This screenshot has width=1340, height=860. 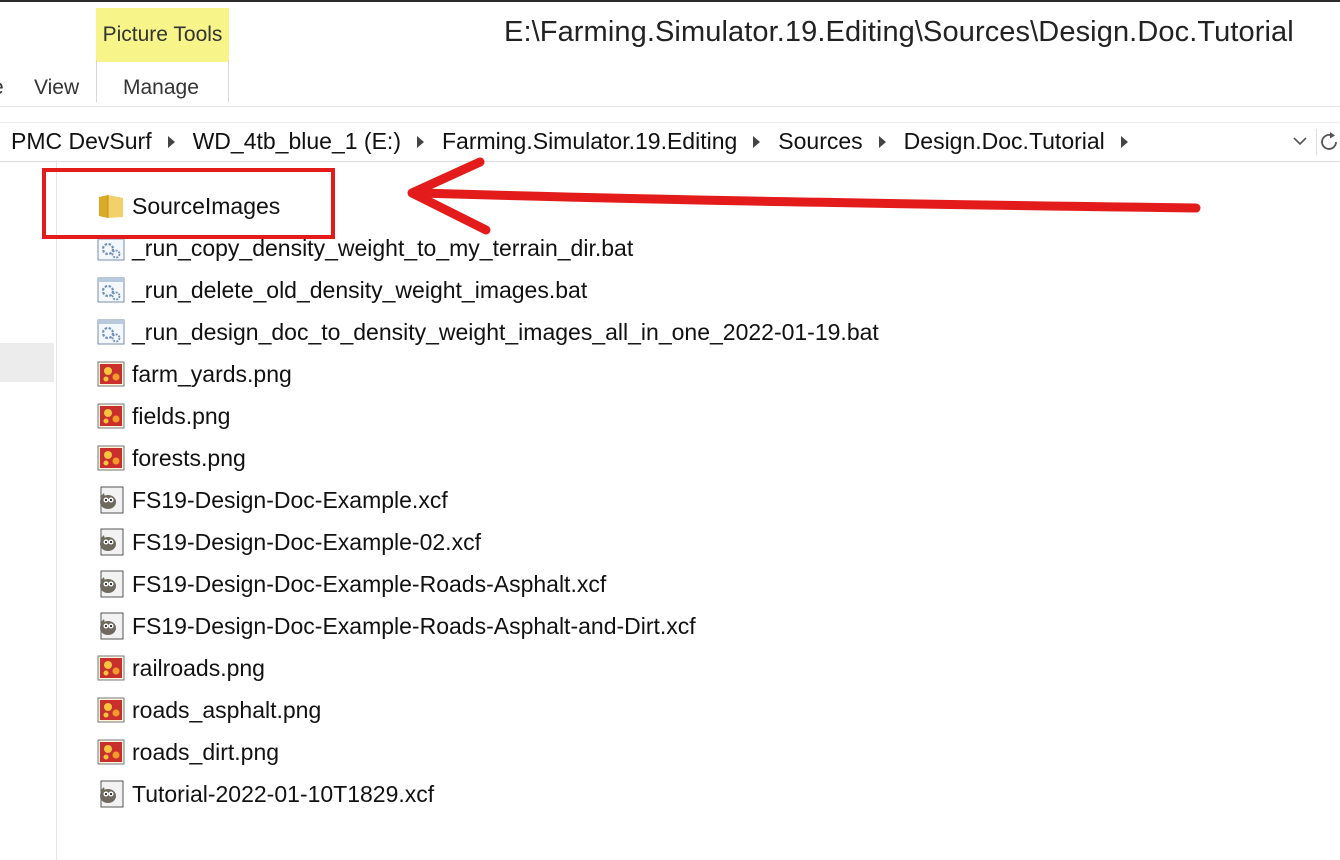 What do you see at coordinates (206, 751) in the screenshot?
I see `file-name: roads_dirt.png` at bounding box center [206, 751].